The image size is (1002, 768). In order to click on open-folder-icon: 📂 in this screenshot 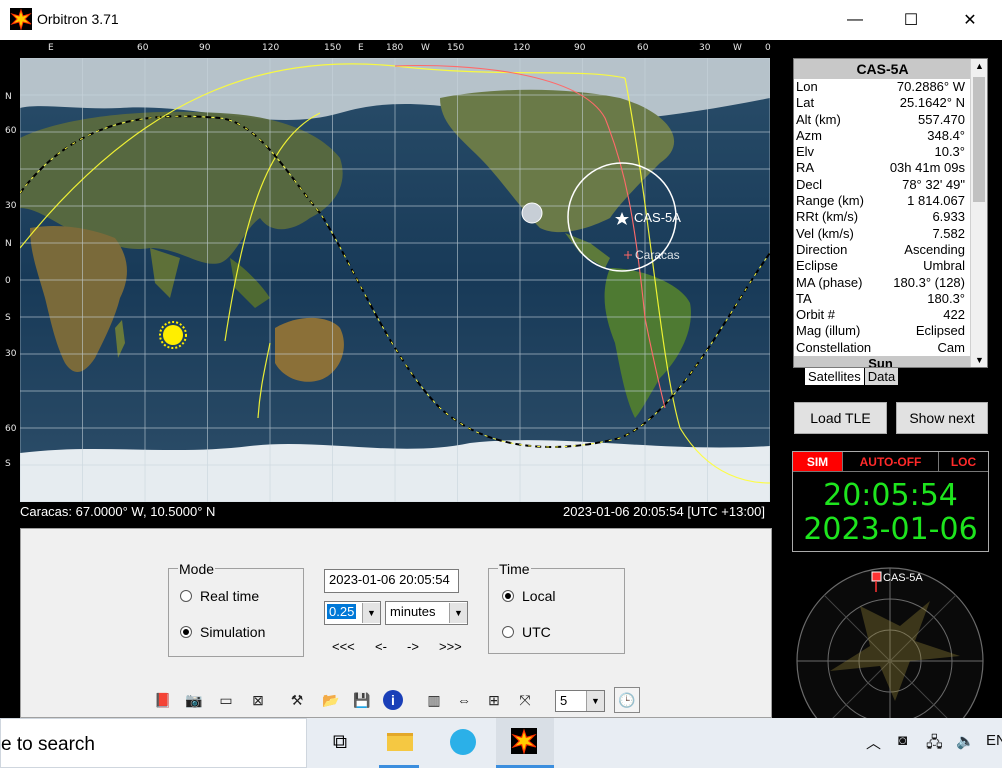, I will do `click(331, 700)`.